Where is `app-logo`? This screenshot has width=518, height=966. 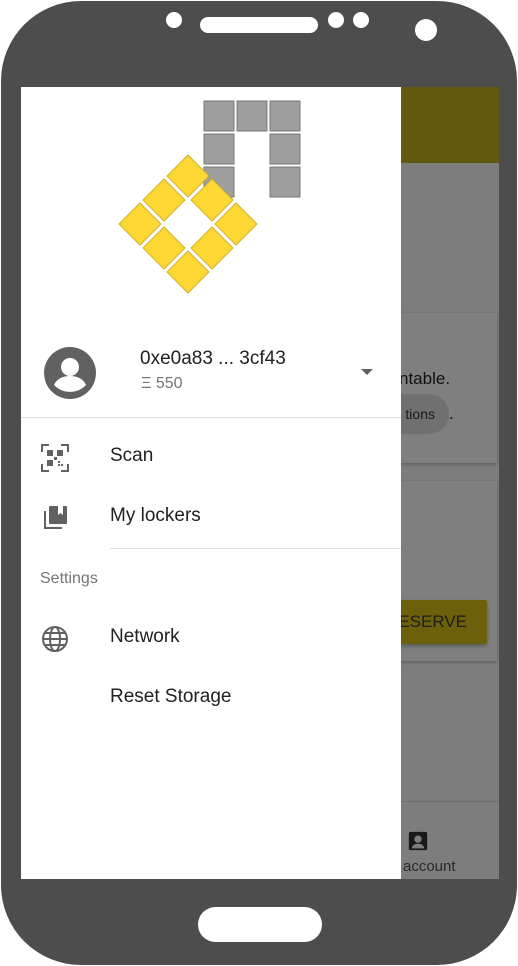
app-logo is located at coordinates (209, 197).